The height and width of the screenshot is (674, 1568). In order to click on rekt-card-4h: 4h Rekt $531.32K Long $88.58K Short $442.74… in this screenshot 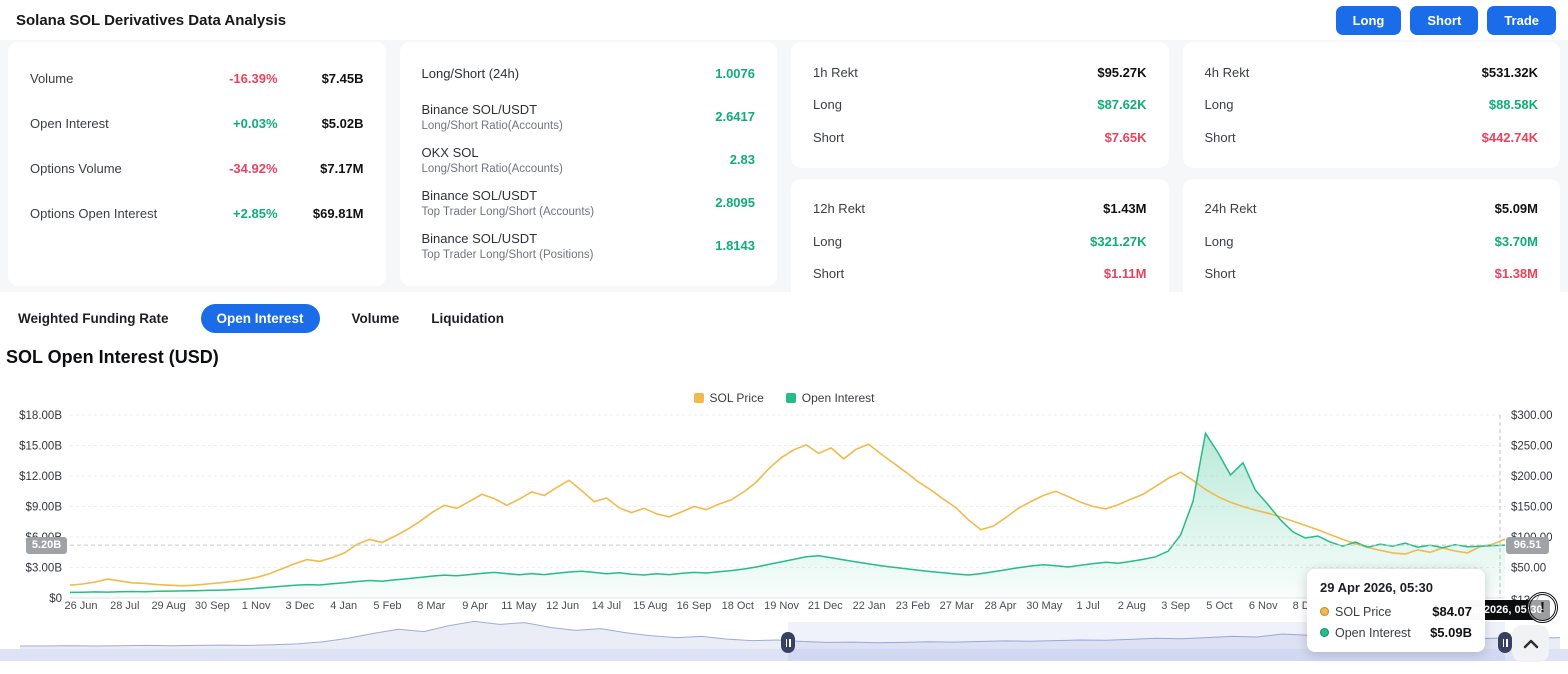, I will do `click(1371, 105)`.